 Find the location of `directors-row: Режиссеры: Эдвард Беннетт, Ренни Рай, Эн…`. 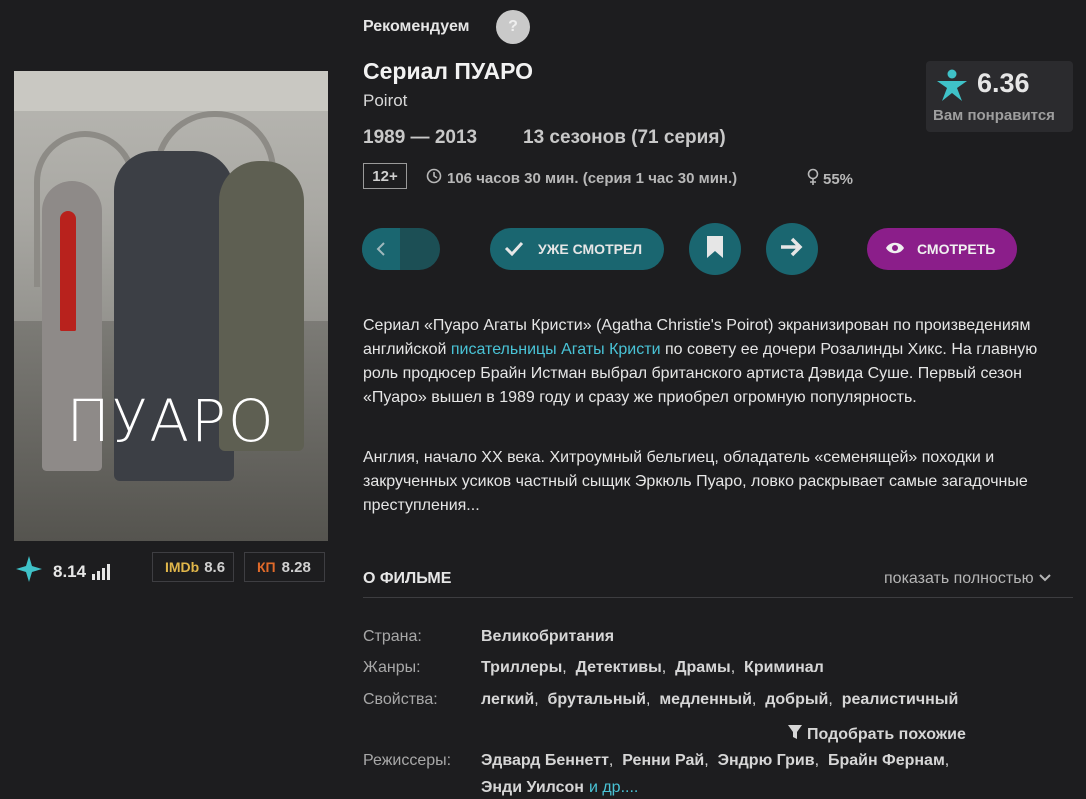

directors-row: Режиссеры: Эдвард Беннетт, Ренни Рай, Эн… is located at coordinates (656, 761).